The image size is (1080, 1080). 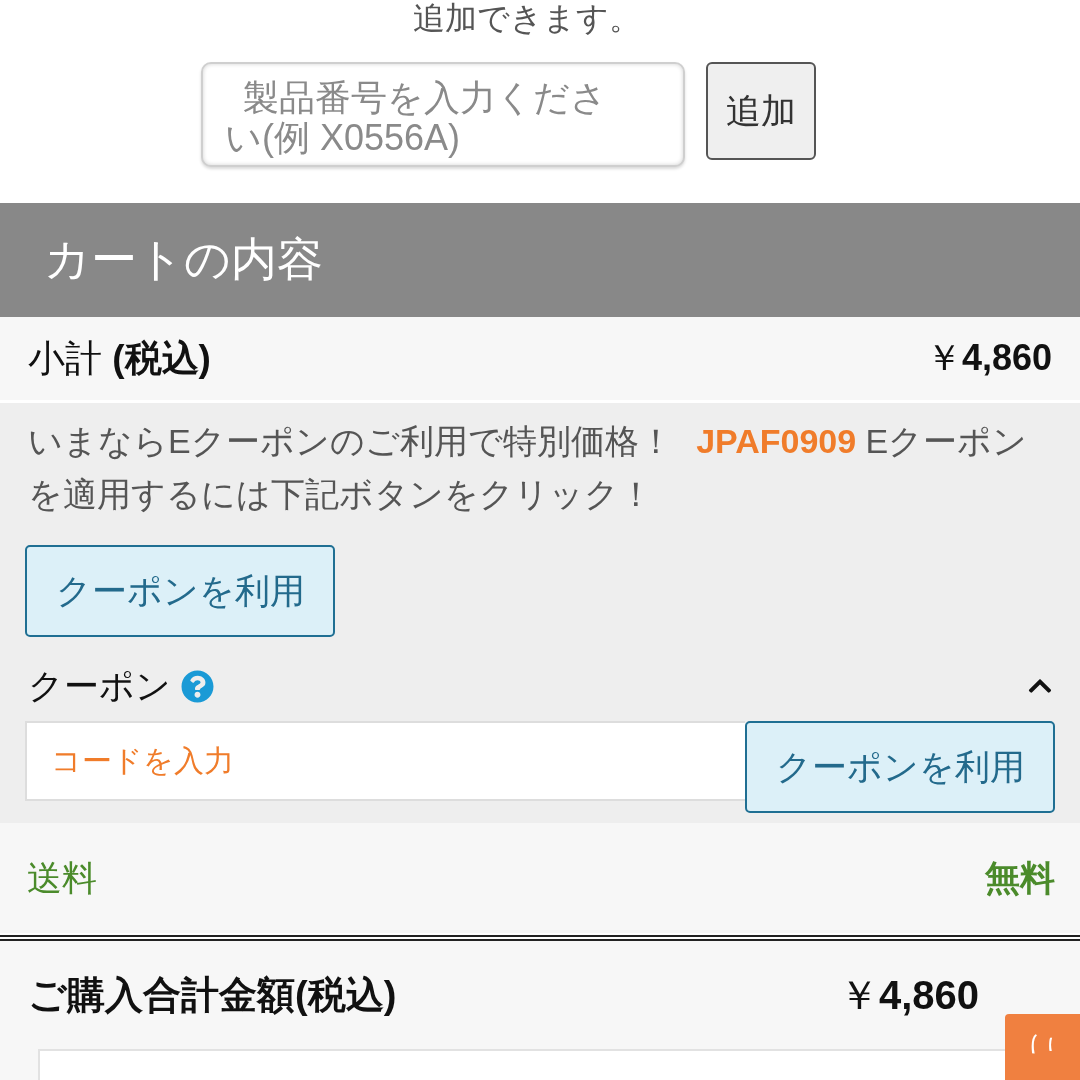 What do you see at coordinates (540, 260) in the screenshot?
I see `cart-header: カートの内容` at bounding box center [540, 260].